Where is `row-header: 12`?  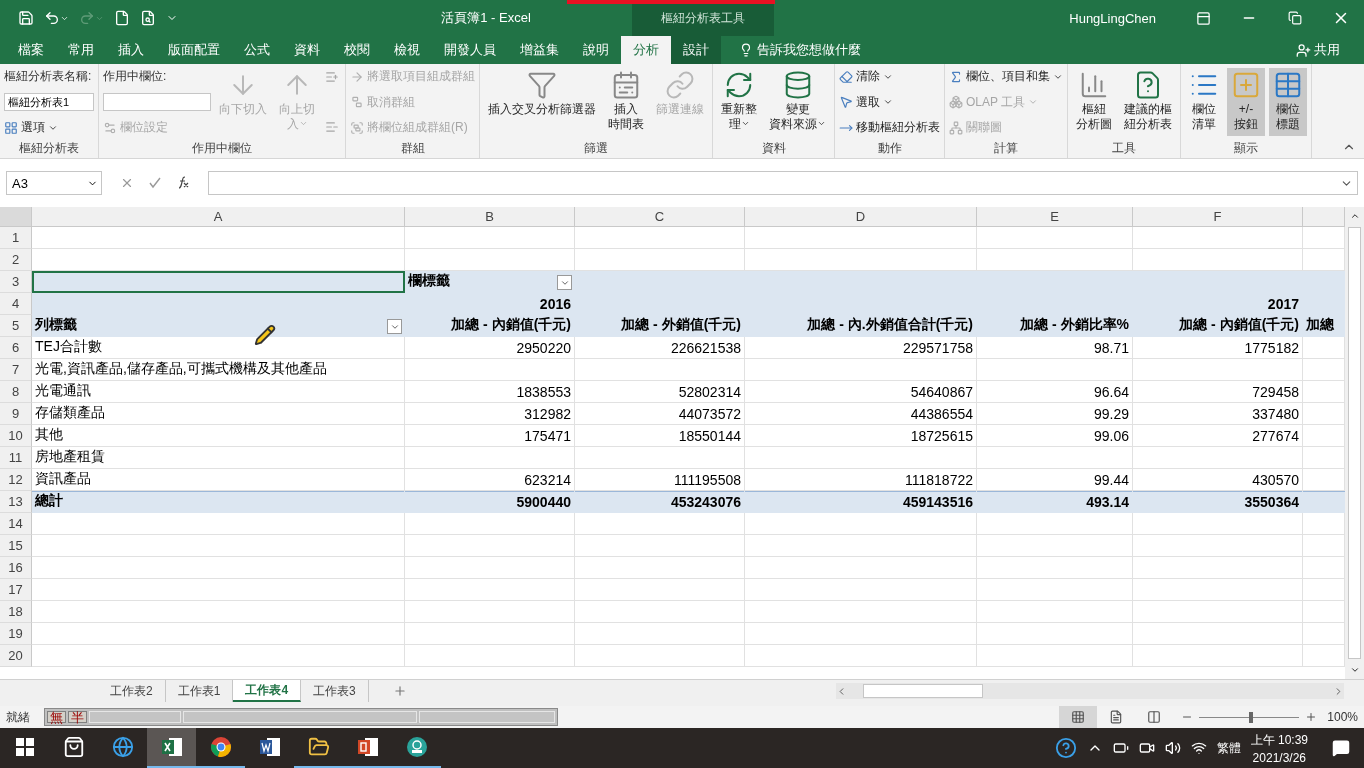
row-header: 12 is located at coordinates (16, 480).